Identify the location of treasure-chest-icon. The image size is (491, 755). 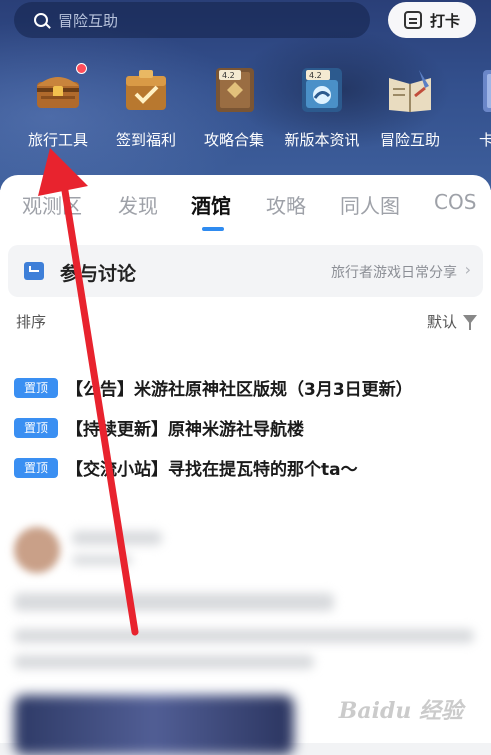
(60, 88).